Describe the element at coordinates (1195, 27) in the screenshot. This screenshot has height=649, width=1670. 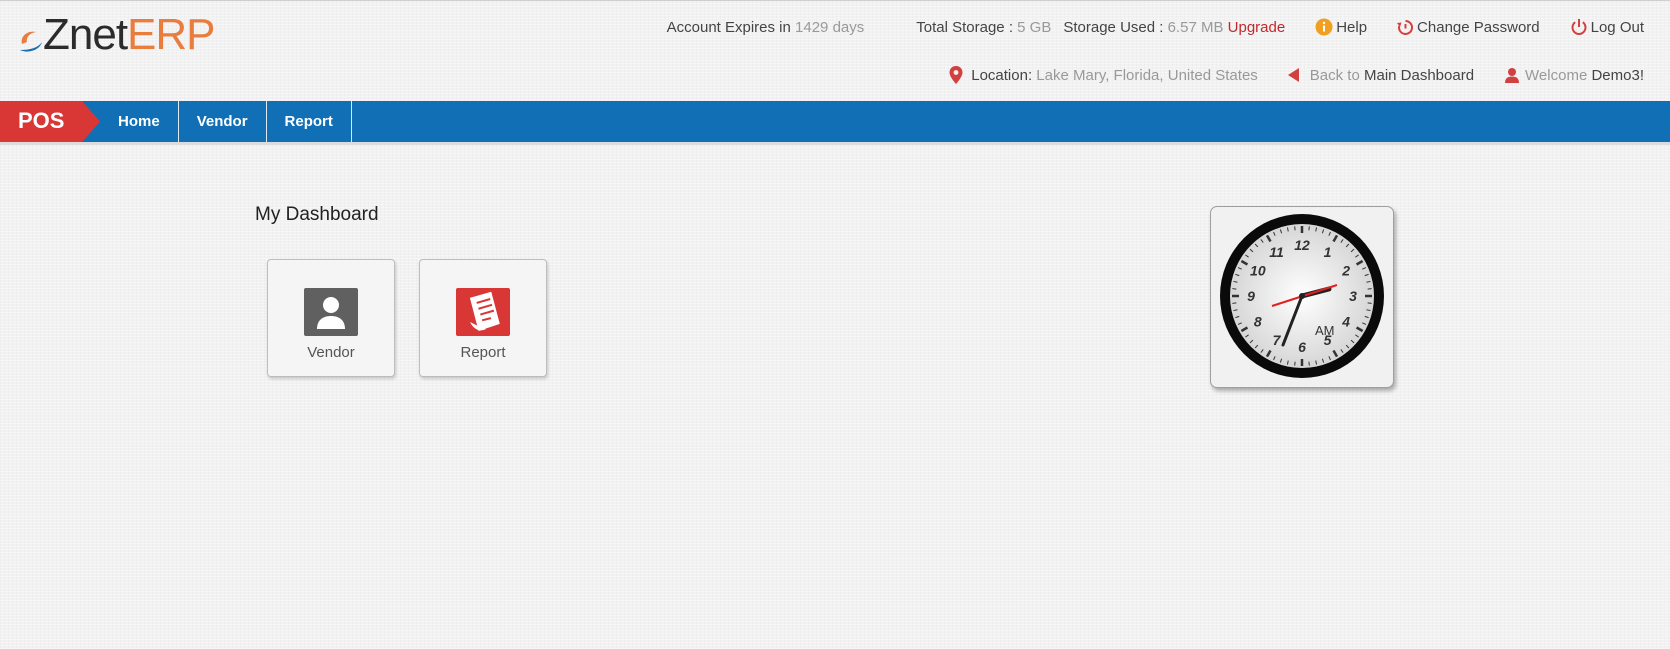
I see `storage-used-value: 6.57 MB` at that location.